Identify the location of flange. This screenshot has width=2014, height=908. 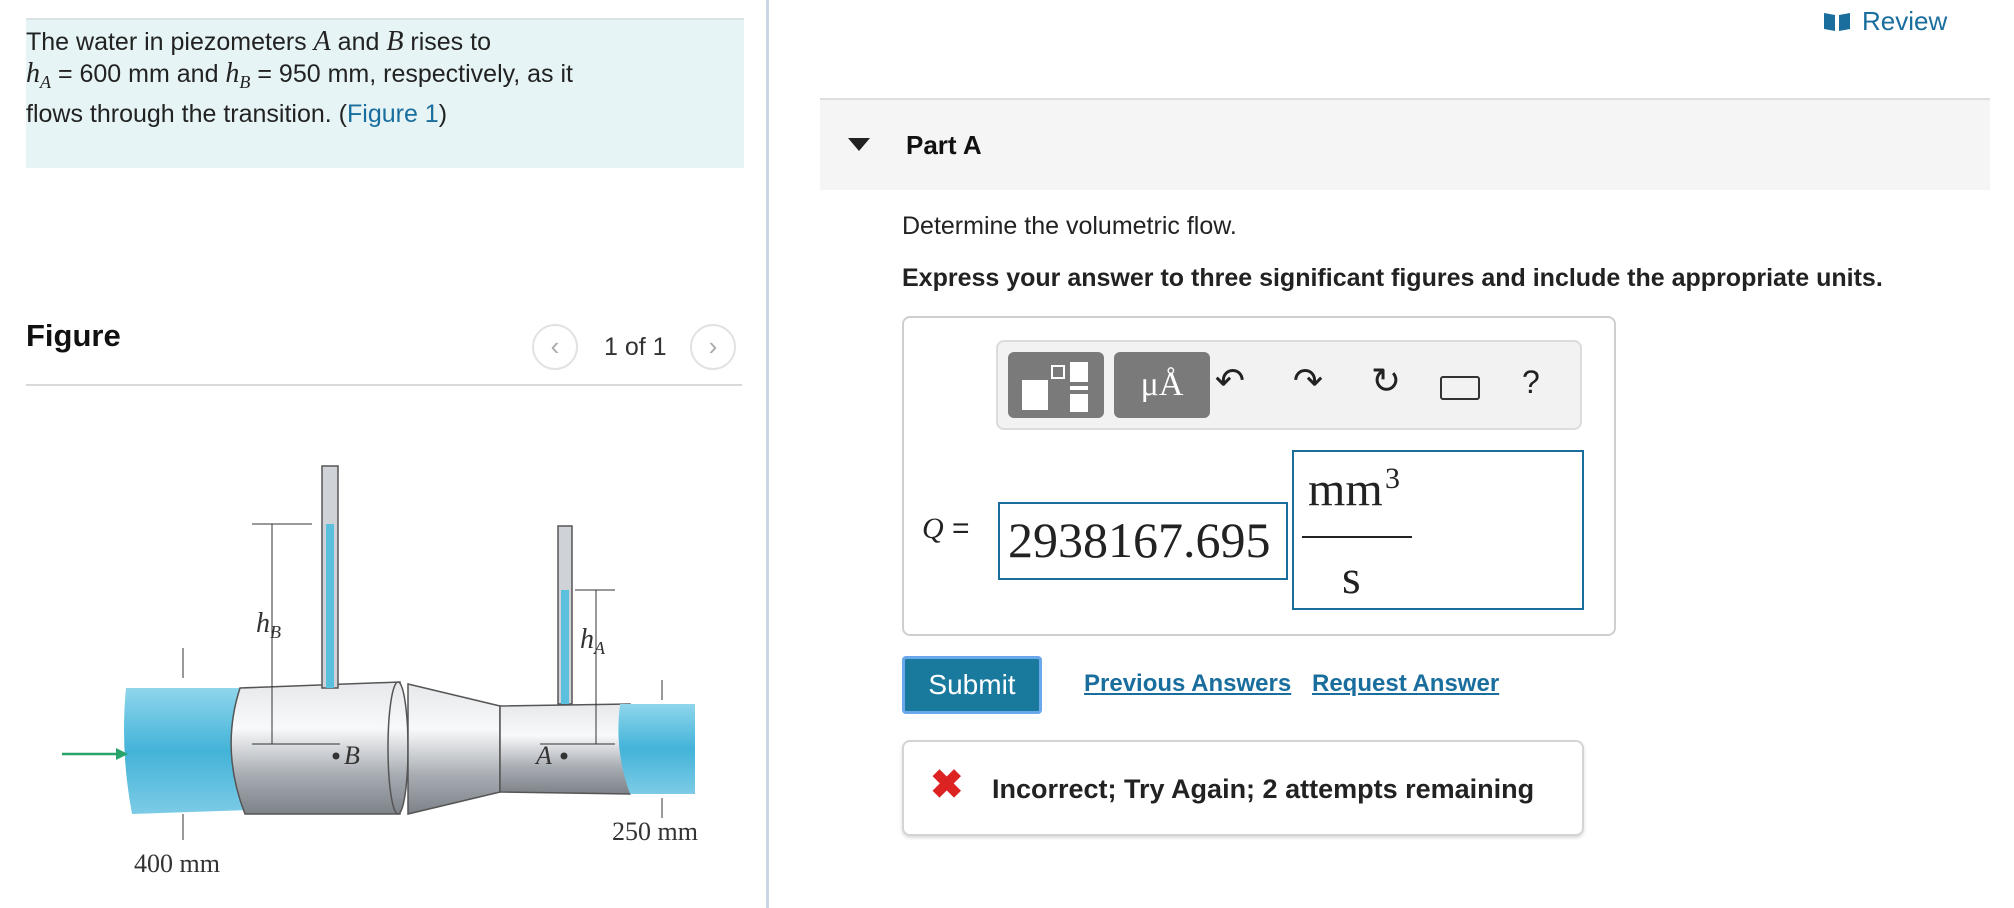
(398, 748).